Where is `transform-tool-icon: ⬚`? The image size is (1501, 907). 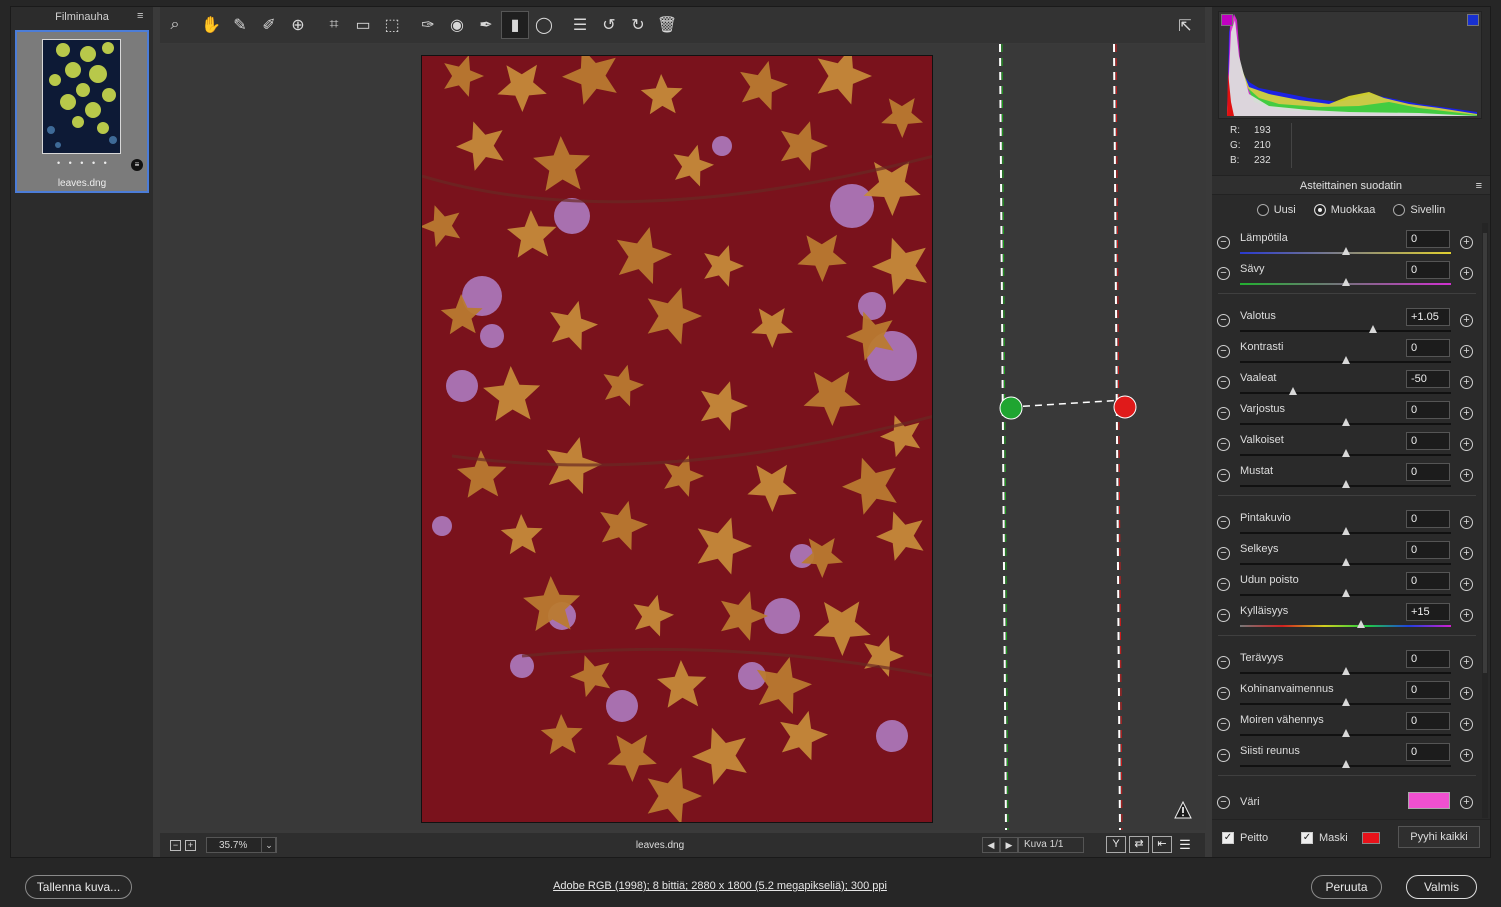 transform-tool-icon: ⬚ is located at coordinates (392, 25).